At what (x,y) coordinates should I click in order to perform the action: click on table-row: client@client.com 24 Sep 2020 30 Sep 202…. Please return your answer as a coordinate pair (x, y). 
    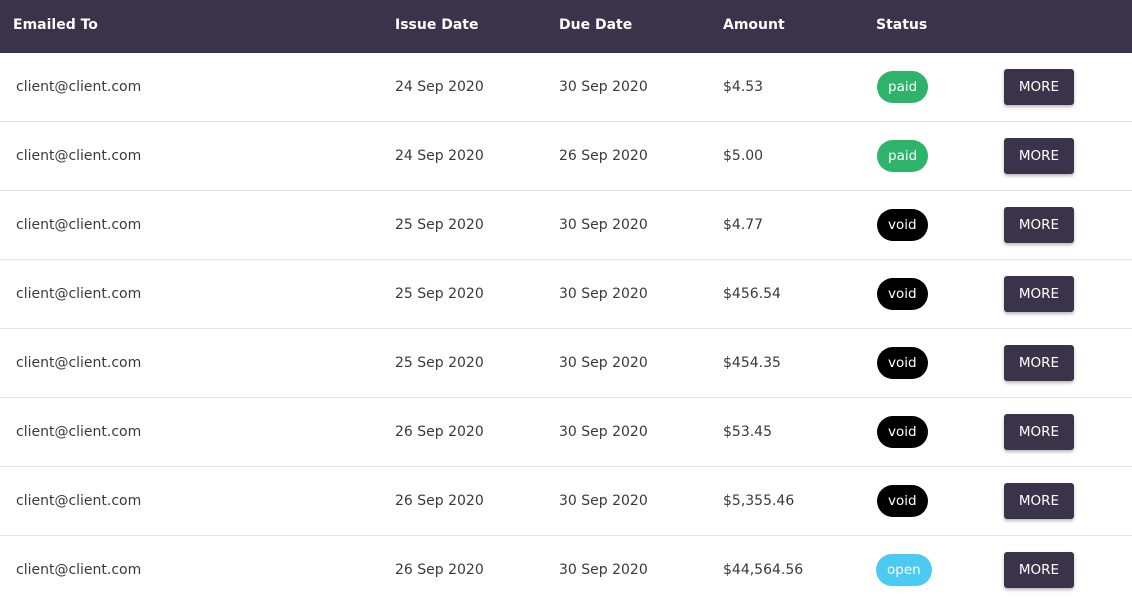
    Looking at the image, I should click on (566, 87).